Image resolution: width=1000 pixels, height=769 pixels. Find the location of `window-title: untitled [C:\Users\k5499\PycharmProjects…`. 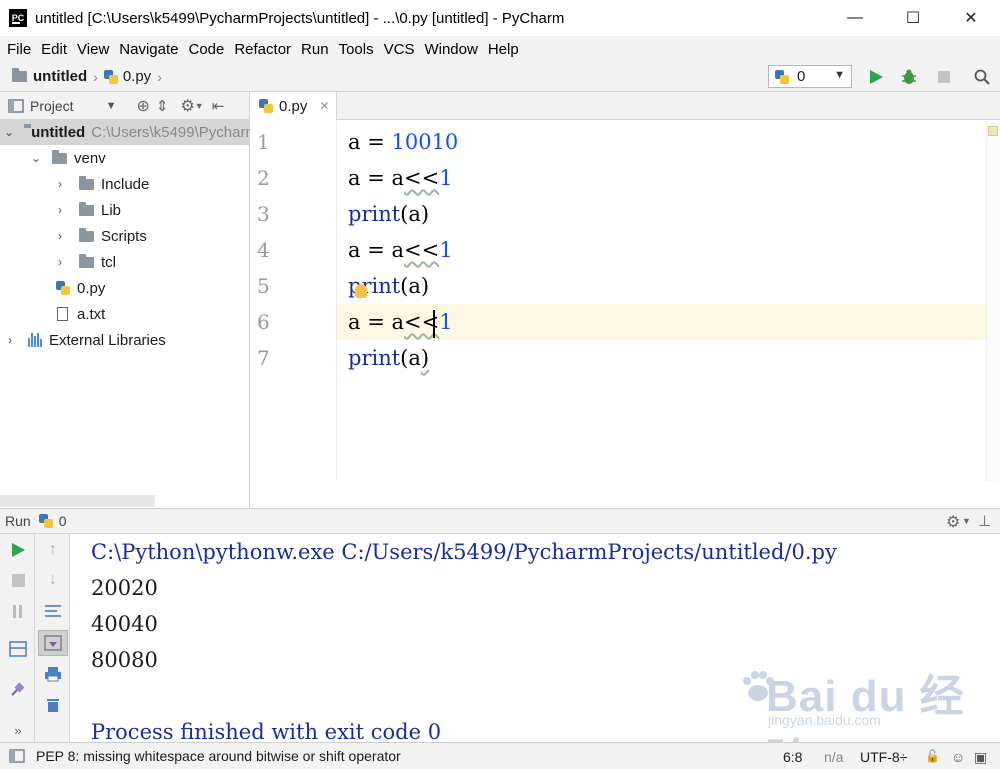

window-title: untitled [C:\Users\k5499\PycharmProjects… is located at coordinates (300, 18).